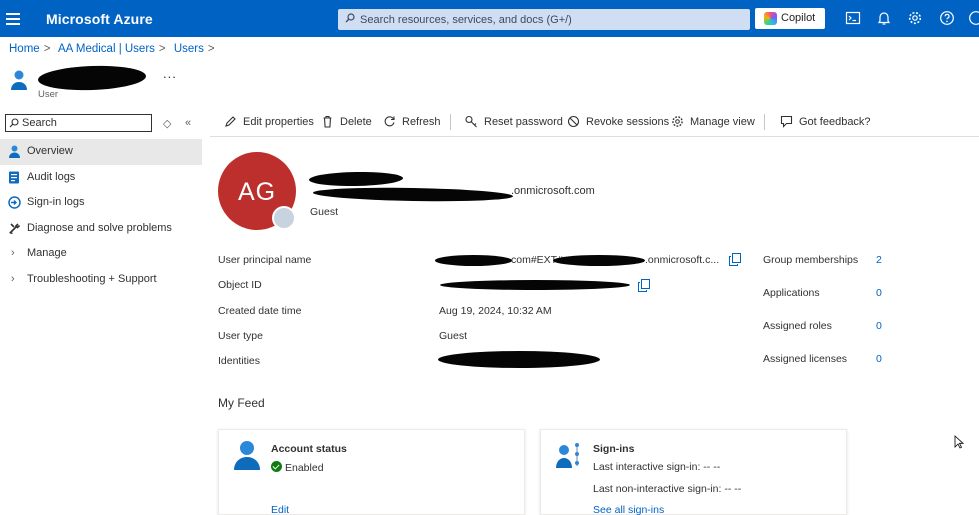 The width and height of the screenshot is (979, 515). I want to click on nav-item-label: Troubleshooting + Support, so click(92, 278).